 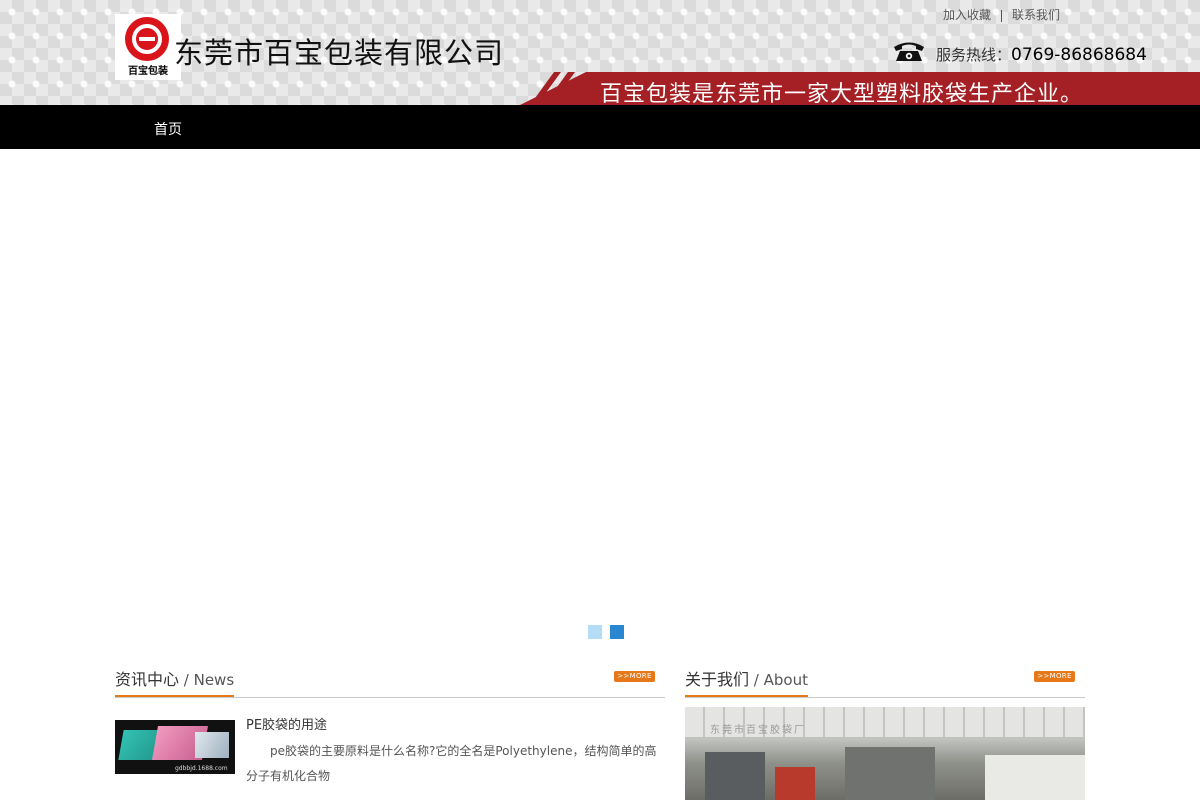 I want to click on news-item-title: PE胶袋的用途, so click(x=286, y=723).